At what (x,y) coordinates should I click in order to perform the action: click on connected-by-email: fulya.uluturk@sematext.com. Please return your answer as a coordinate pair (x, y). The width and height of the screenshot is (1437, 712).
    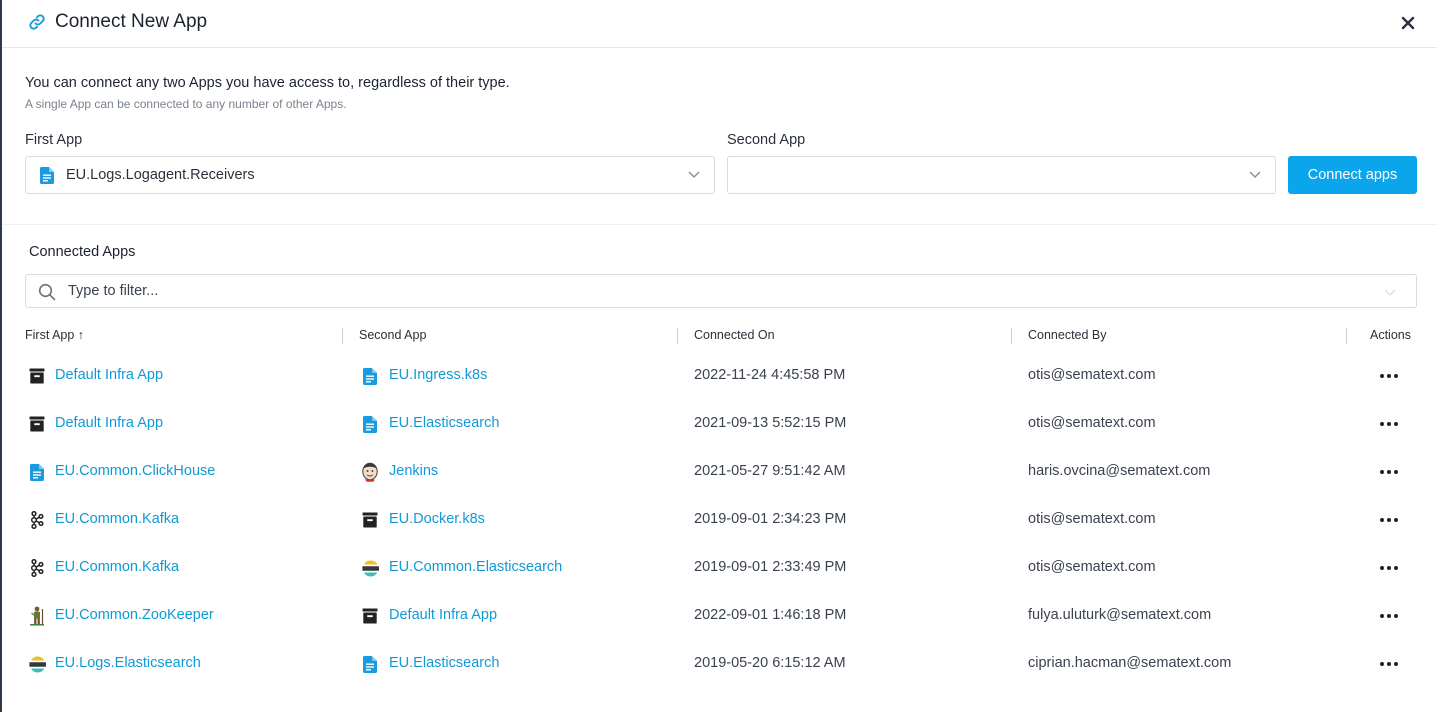
    Looking at the image, I should click on (1120, 615).